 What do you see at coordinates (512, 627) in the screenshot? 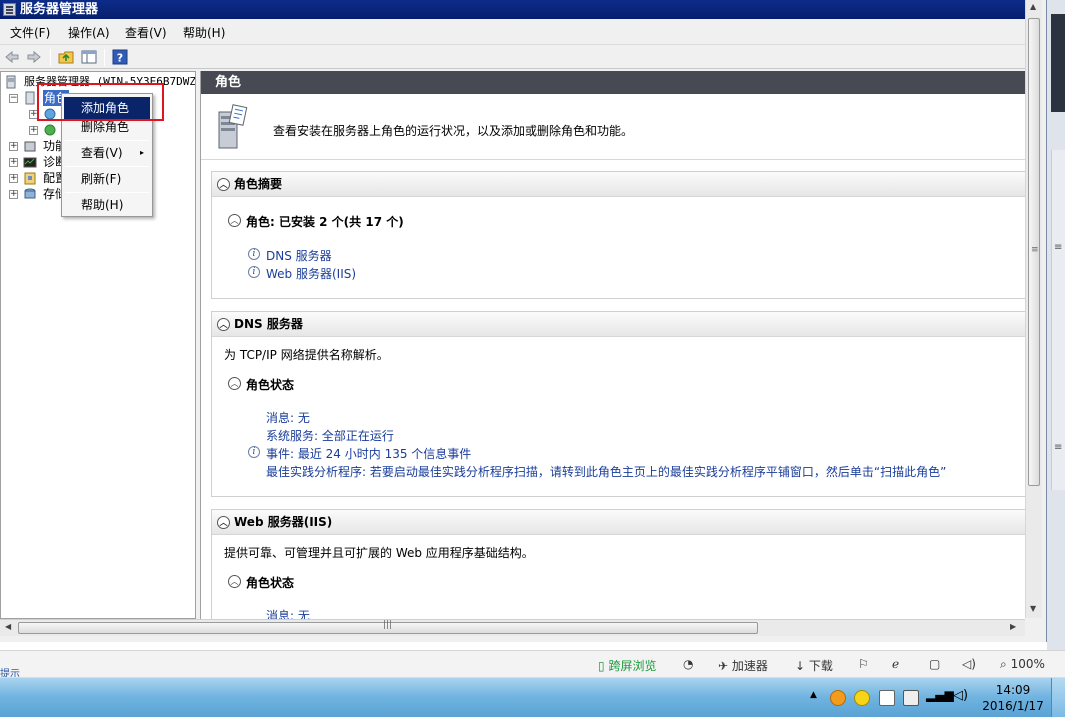
I see `horizontal-scrollbar: ◀ ||| ▶` at bounding box center [512, 627].